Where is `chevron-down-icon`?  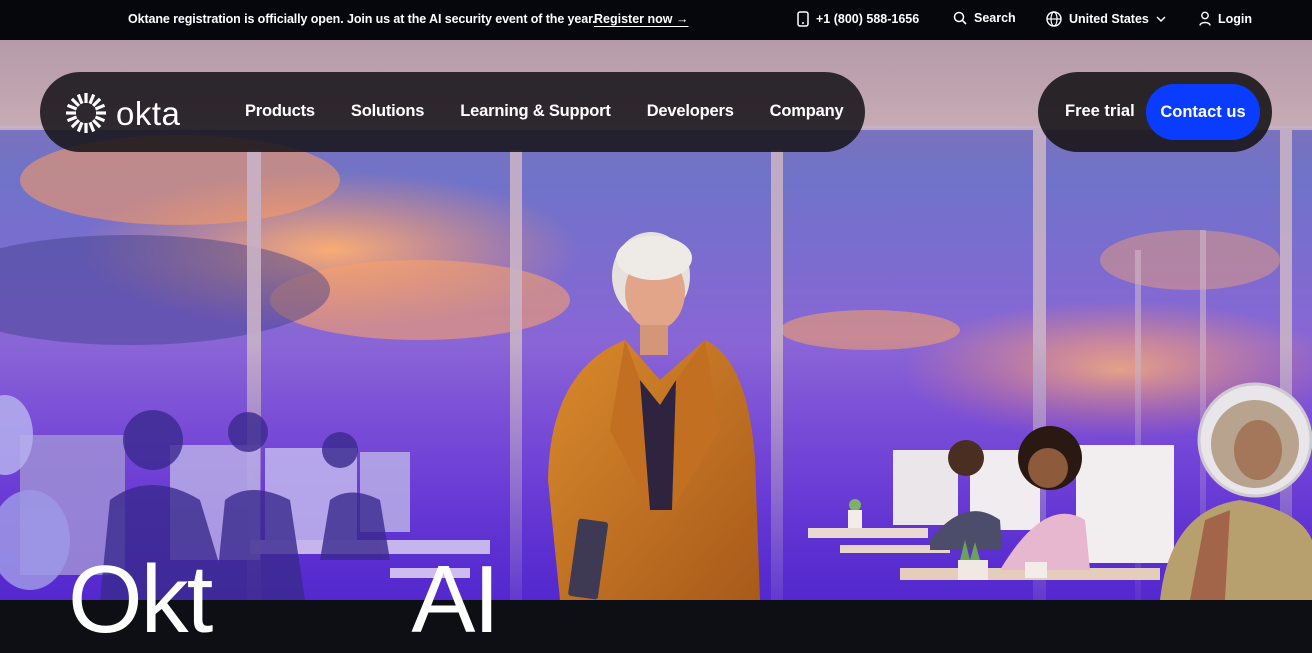 chevron-down-icon is located at coordinates (1161, 19).